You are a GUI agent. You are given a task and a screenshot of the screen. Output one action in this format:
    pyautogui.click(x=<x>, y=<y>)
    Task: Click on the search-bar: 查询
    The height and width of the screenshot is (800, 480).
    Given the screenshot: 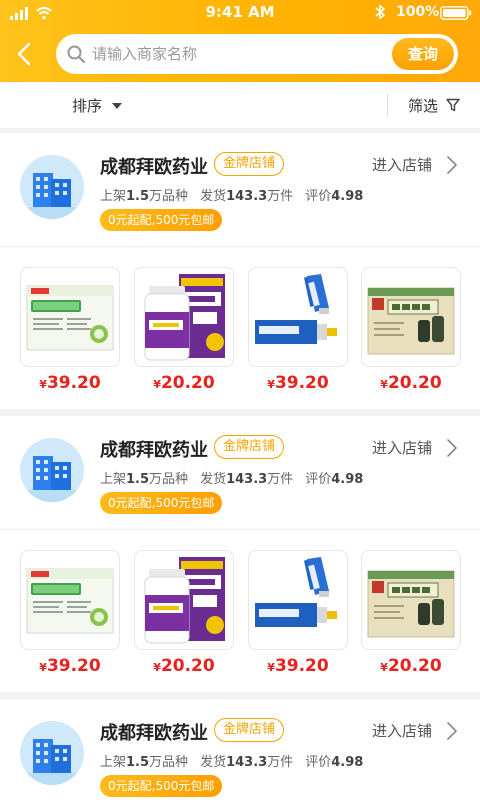 What is the action you would take?
    pyautogui.click(x=257, y=54)
    